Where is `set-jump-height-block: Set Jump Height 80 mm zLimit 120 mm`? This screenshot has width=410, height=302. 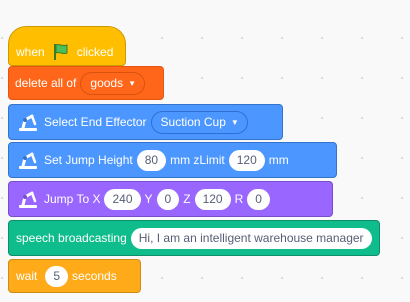 set-jump-height-block: Set Jump Height 80 mm zLimit 120 mm is located at coordinates (172, 160).